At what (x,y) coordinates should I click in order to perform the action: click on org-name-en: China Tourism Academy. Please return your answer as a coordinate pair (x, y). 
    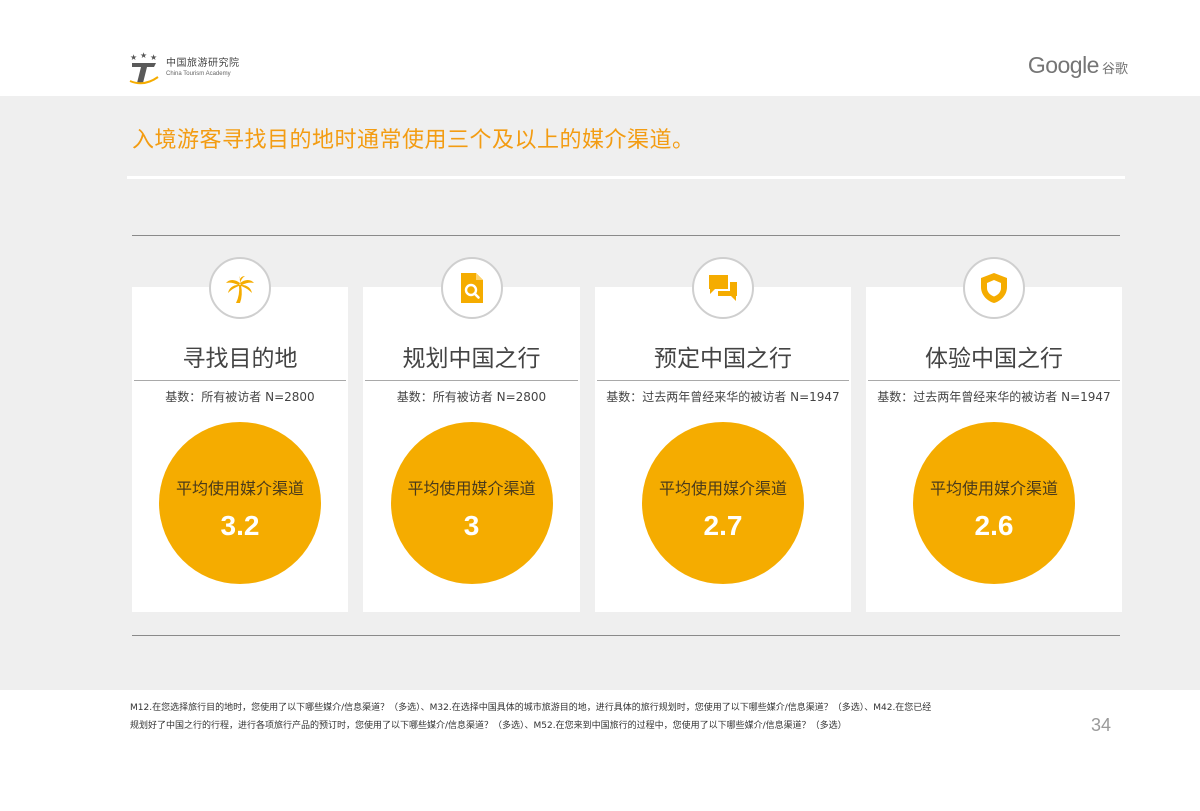
    Looking at the image, I should click on (198, 74).